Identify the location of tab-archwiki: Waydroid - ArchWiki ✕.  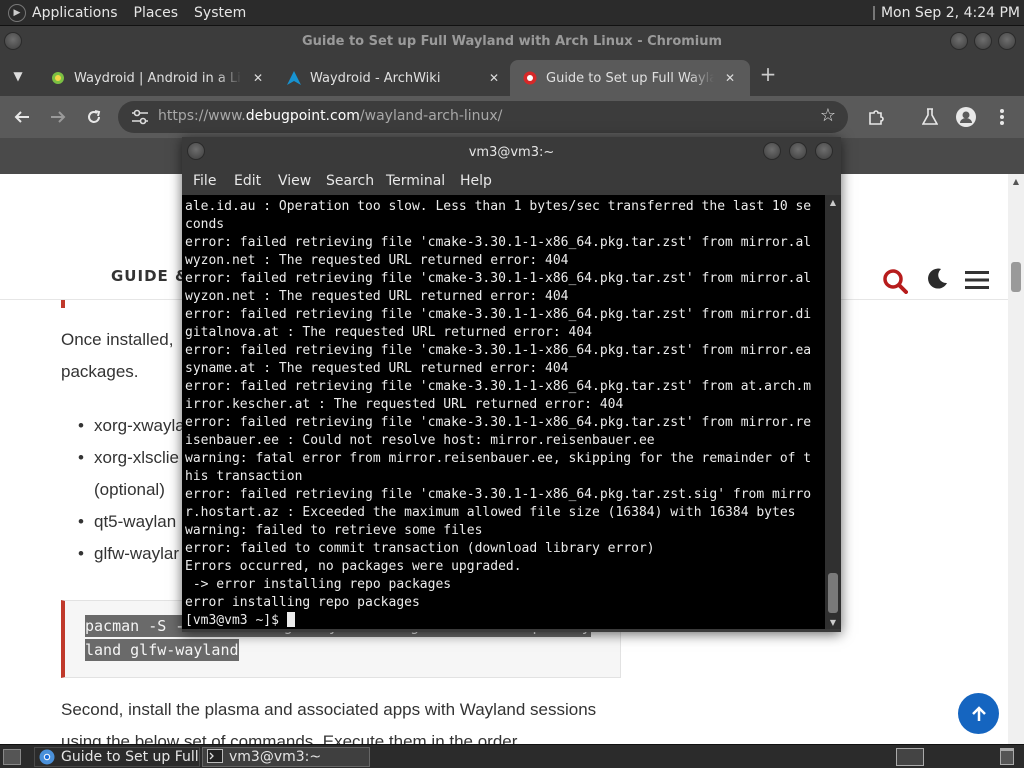
(390, 78).